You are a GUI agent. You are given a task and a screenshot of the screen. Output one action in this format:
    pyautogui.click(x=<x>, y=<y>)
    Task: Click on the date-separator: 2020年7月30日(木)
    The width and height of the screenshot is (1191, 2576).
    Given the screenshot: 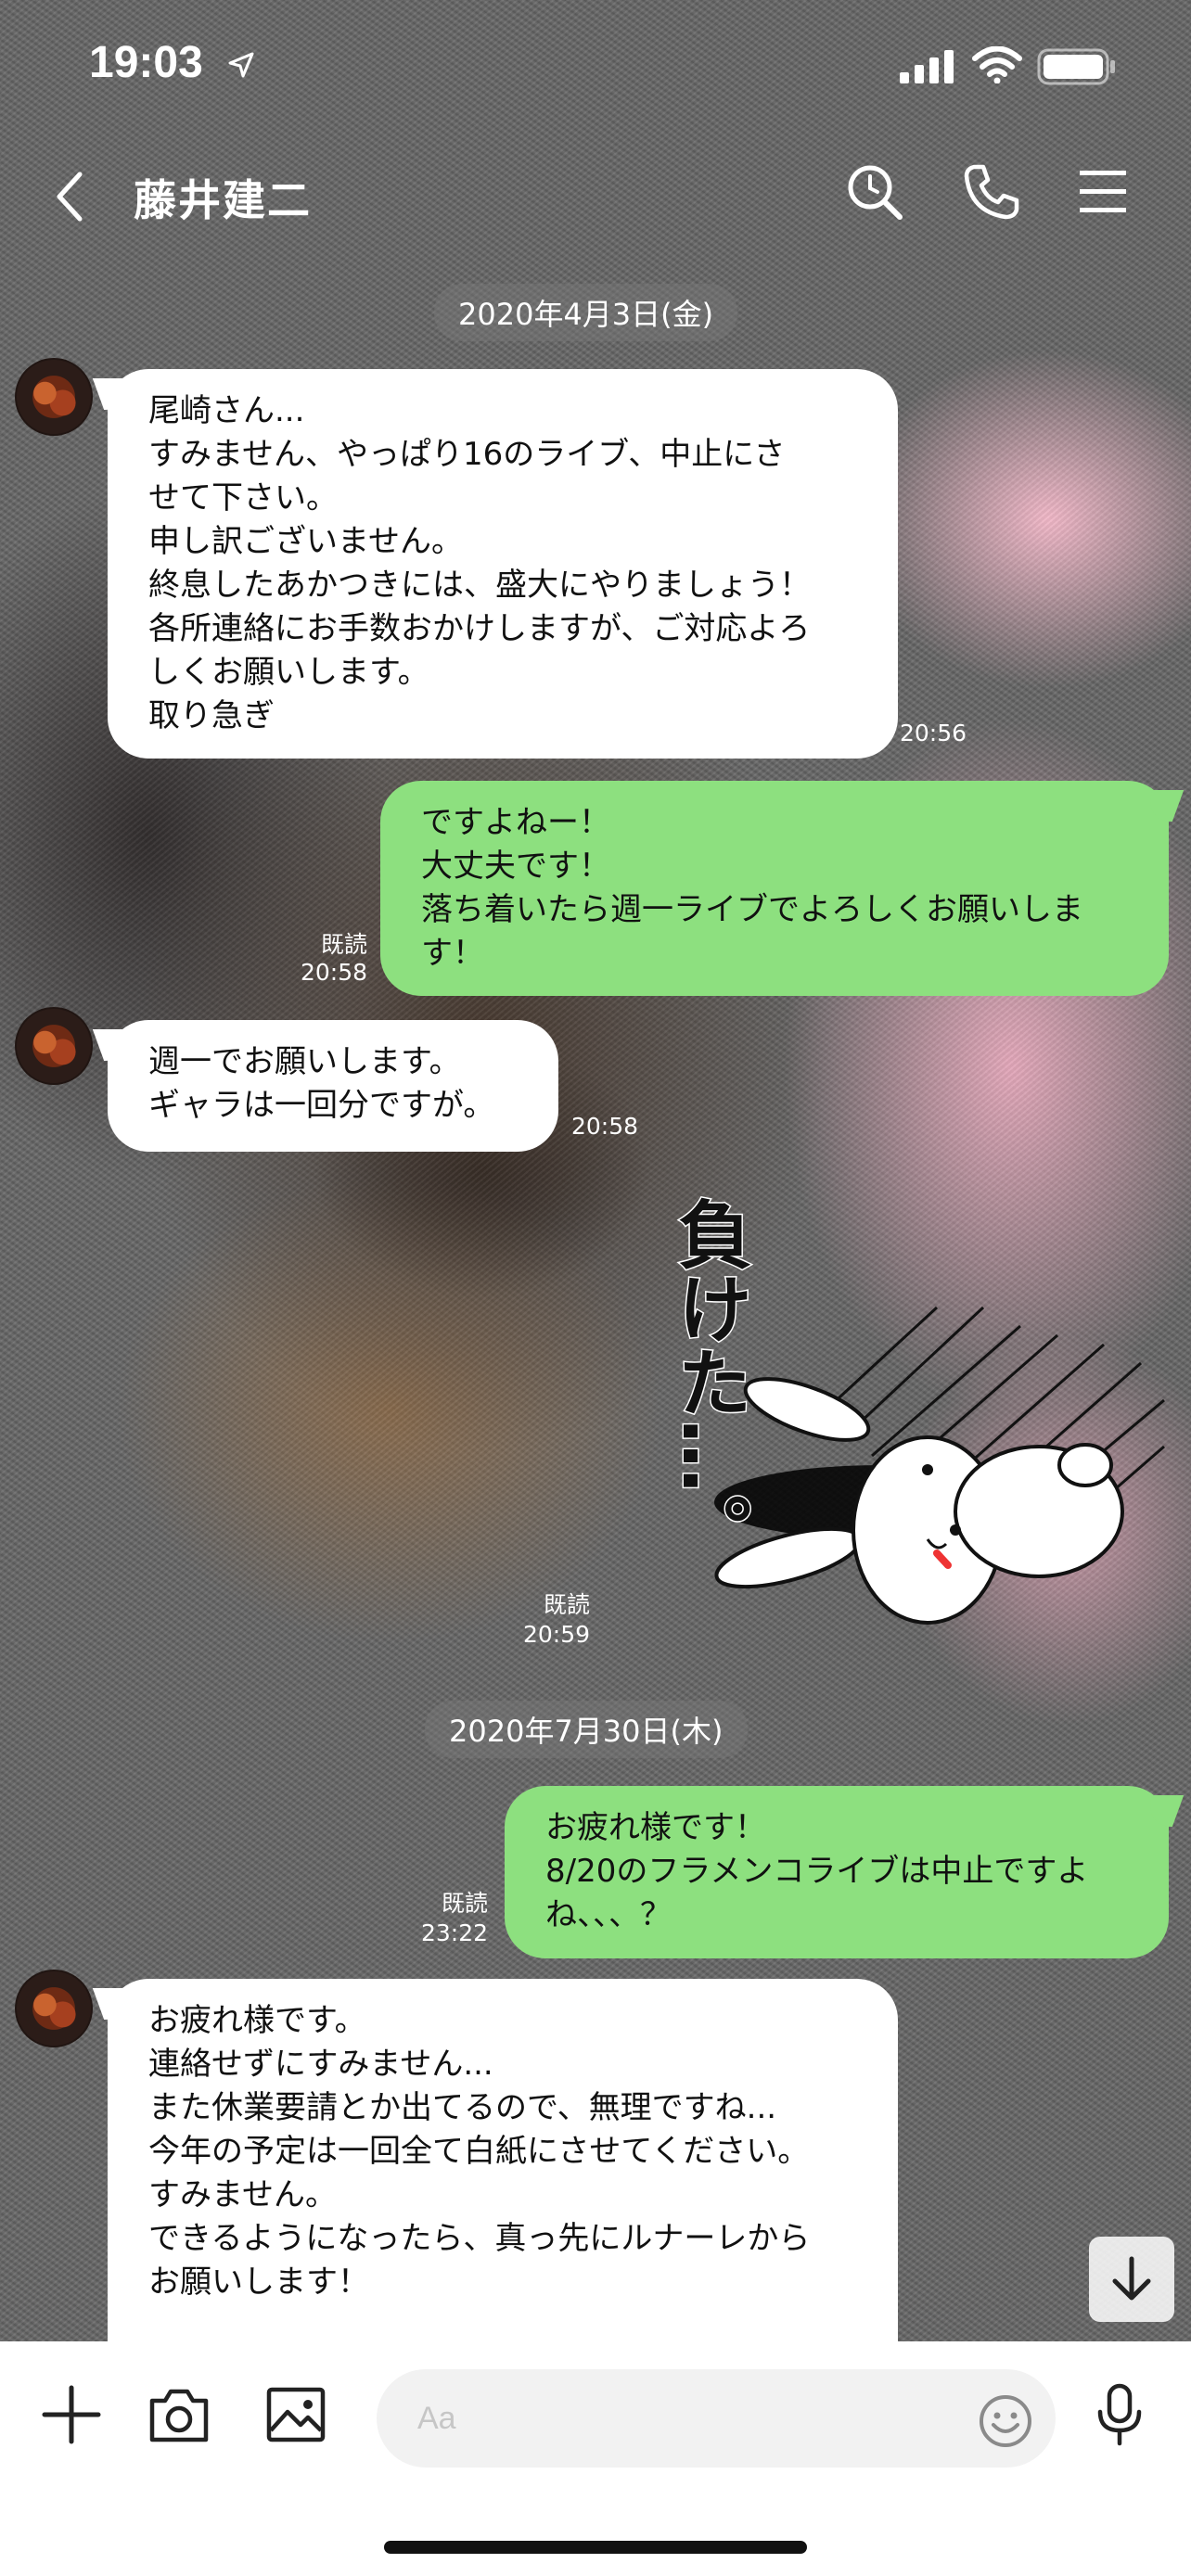 What is the action you would take?
    pyautogui.click(x=586, y=1729)
    